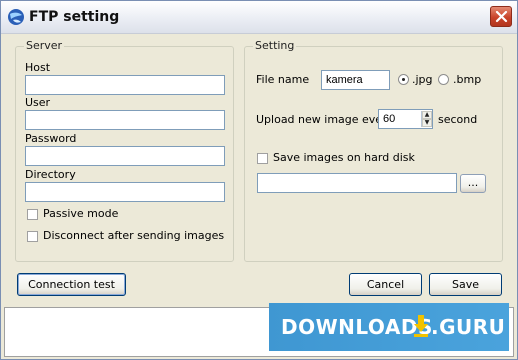  I want to click on save-path-input, so click(357, 183).